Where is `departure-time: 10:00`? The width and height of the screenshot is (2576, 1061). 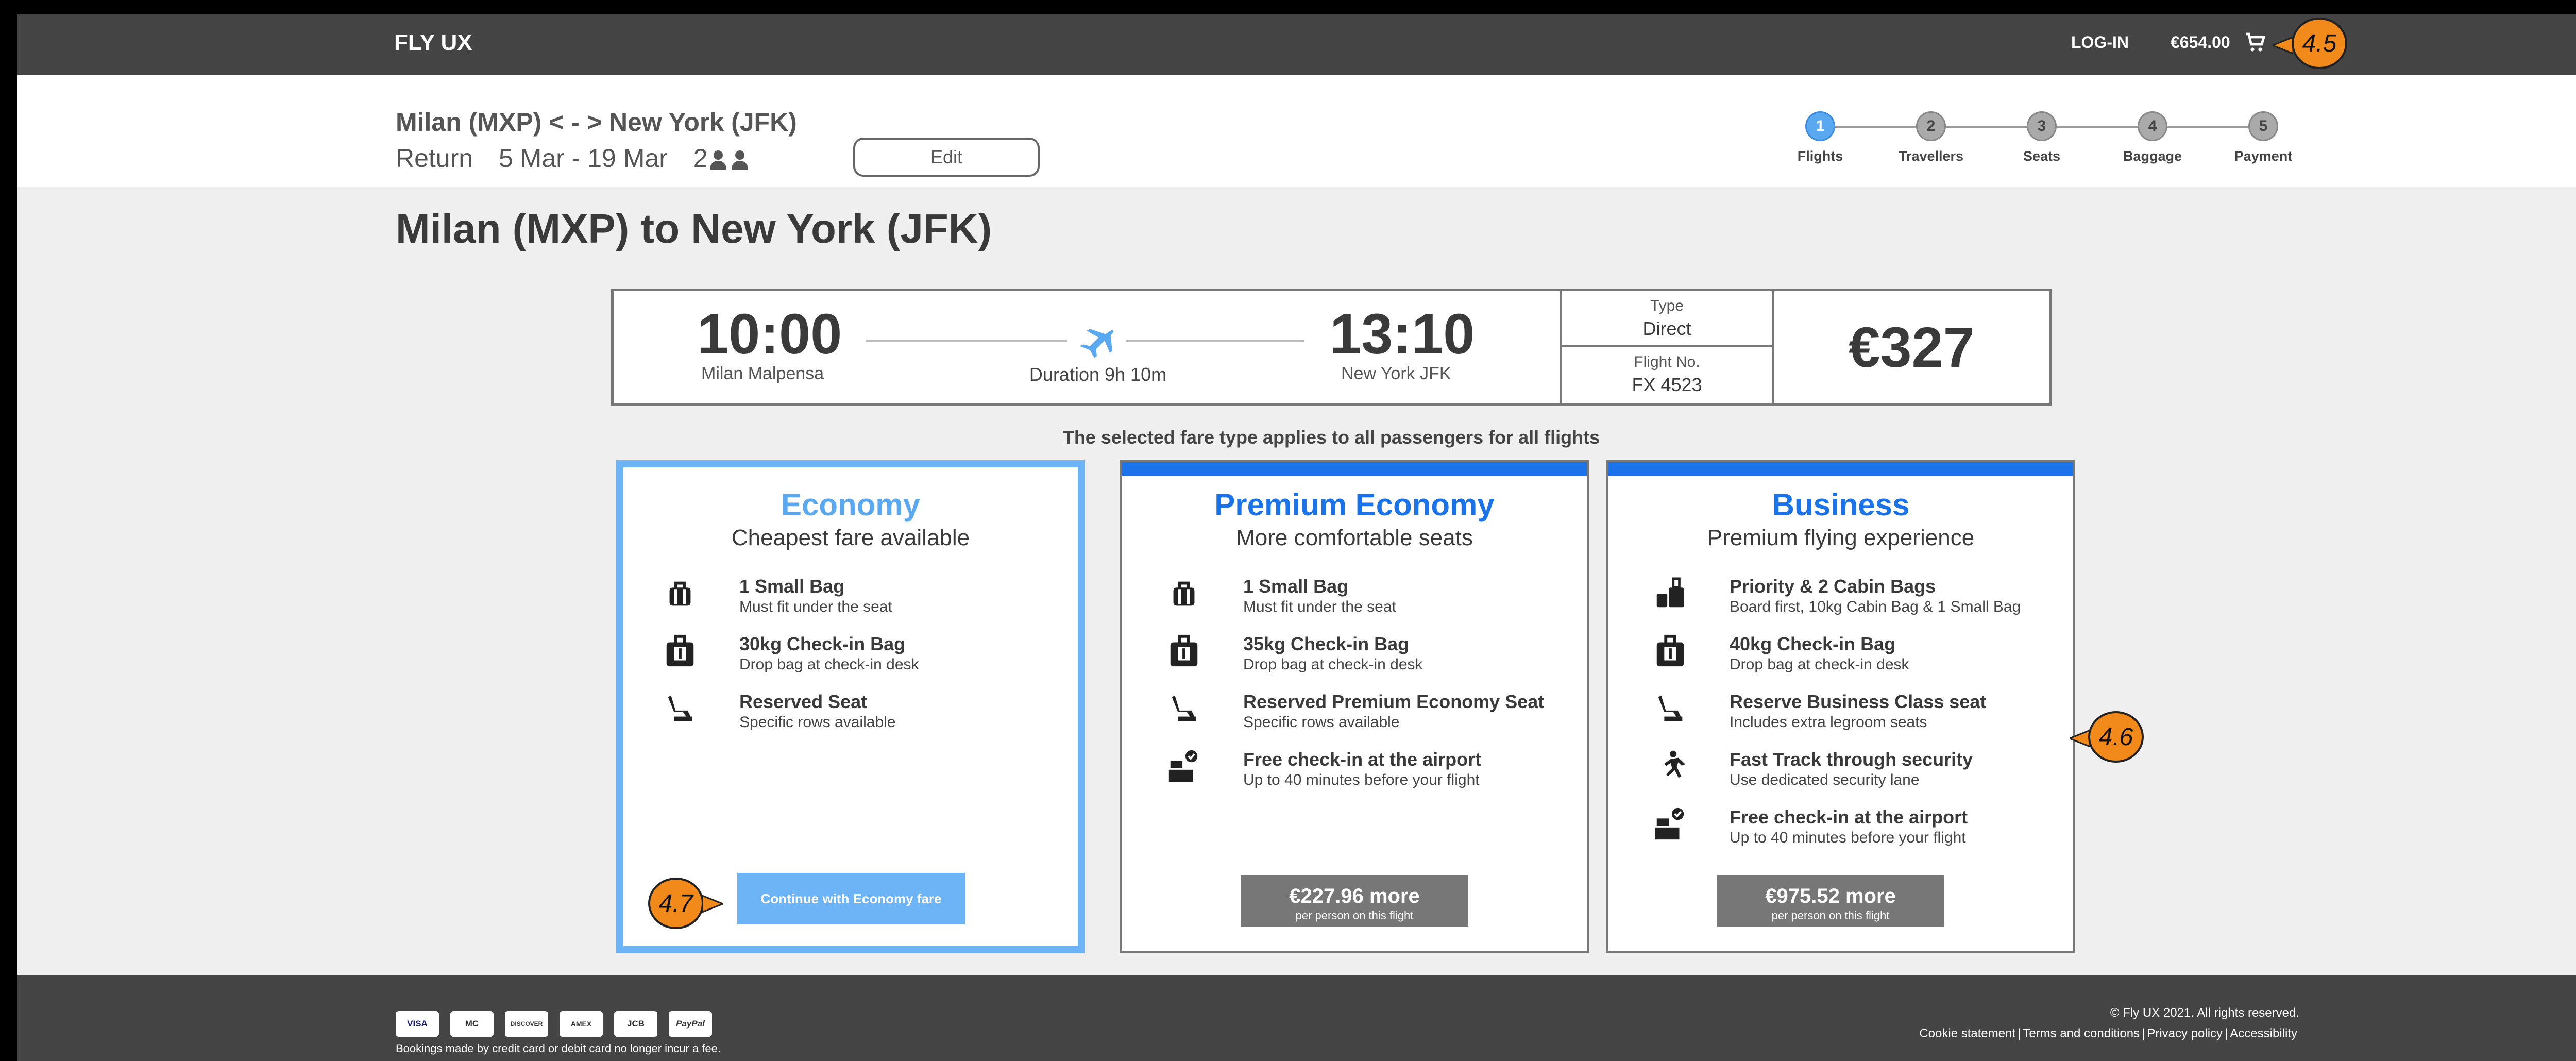 departure-time: 10:00 is located at coordinates (769, 334).